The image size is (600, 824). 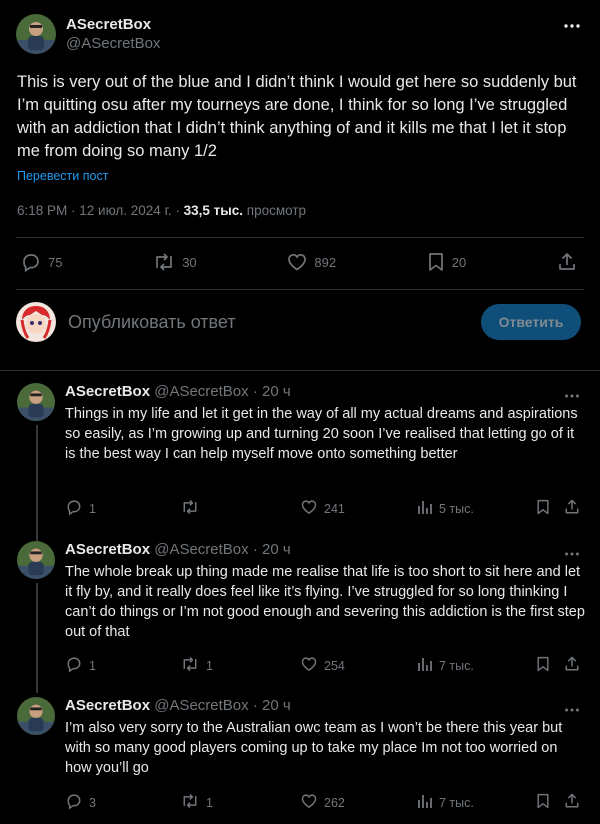 I want to click on reply-actions: 1 1 254 7 тыс., so click(x=323, y=665).